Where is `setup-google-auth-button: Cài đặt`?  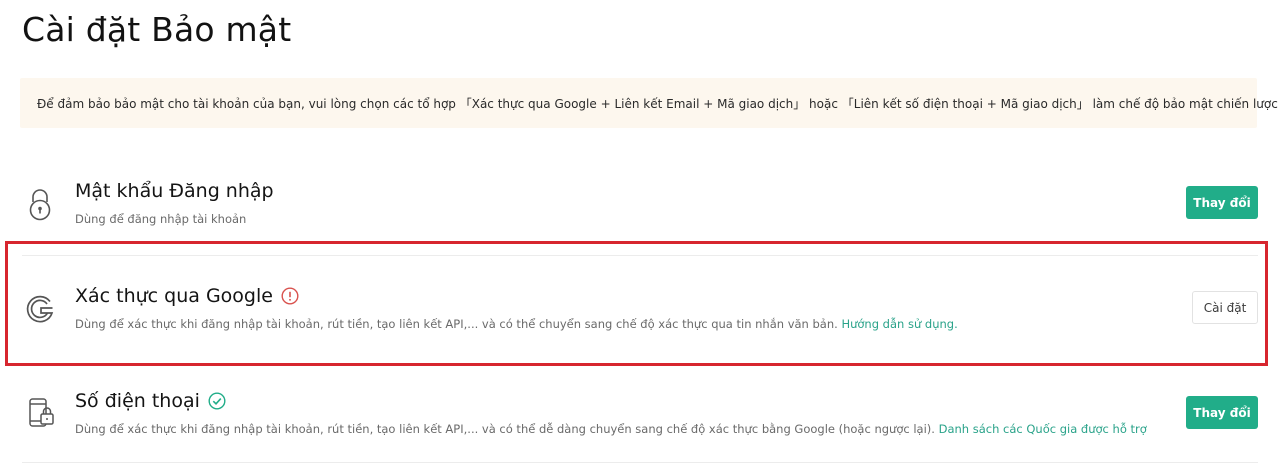 setup-google-auth-button: Cài đặt is located at coordinates (1225, 307).